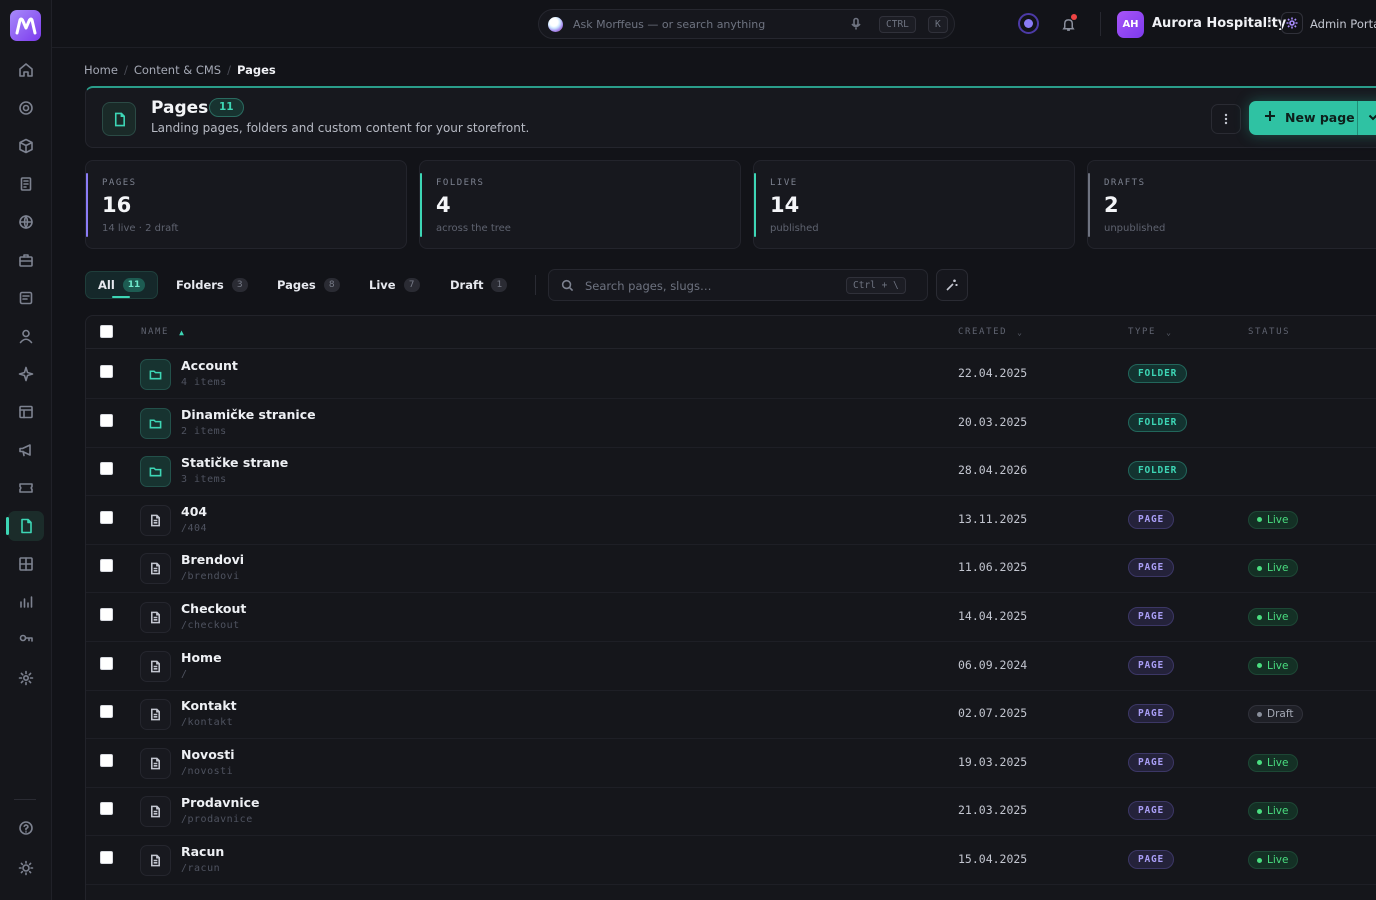 The image size is (1376, 900). Describe the element at coordinates (26, 108) in the screenshot. I see `target-icon` at that location.